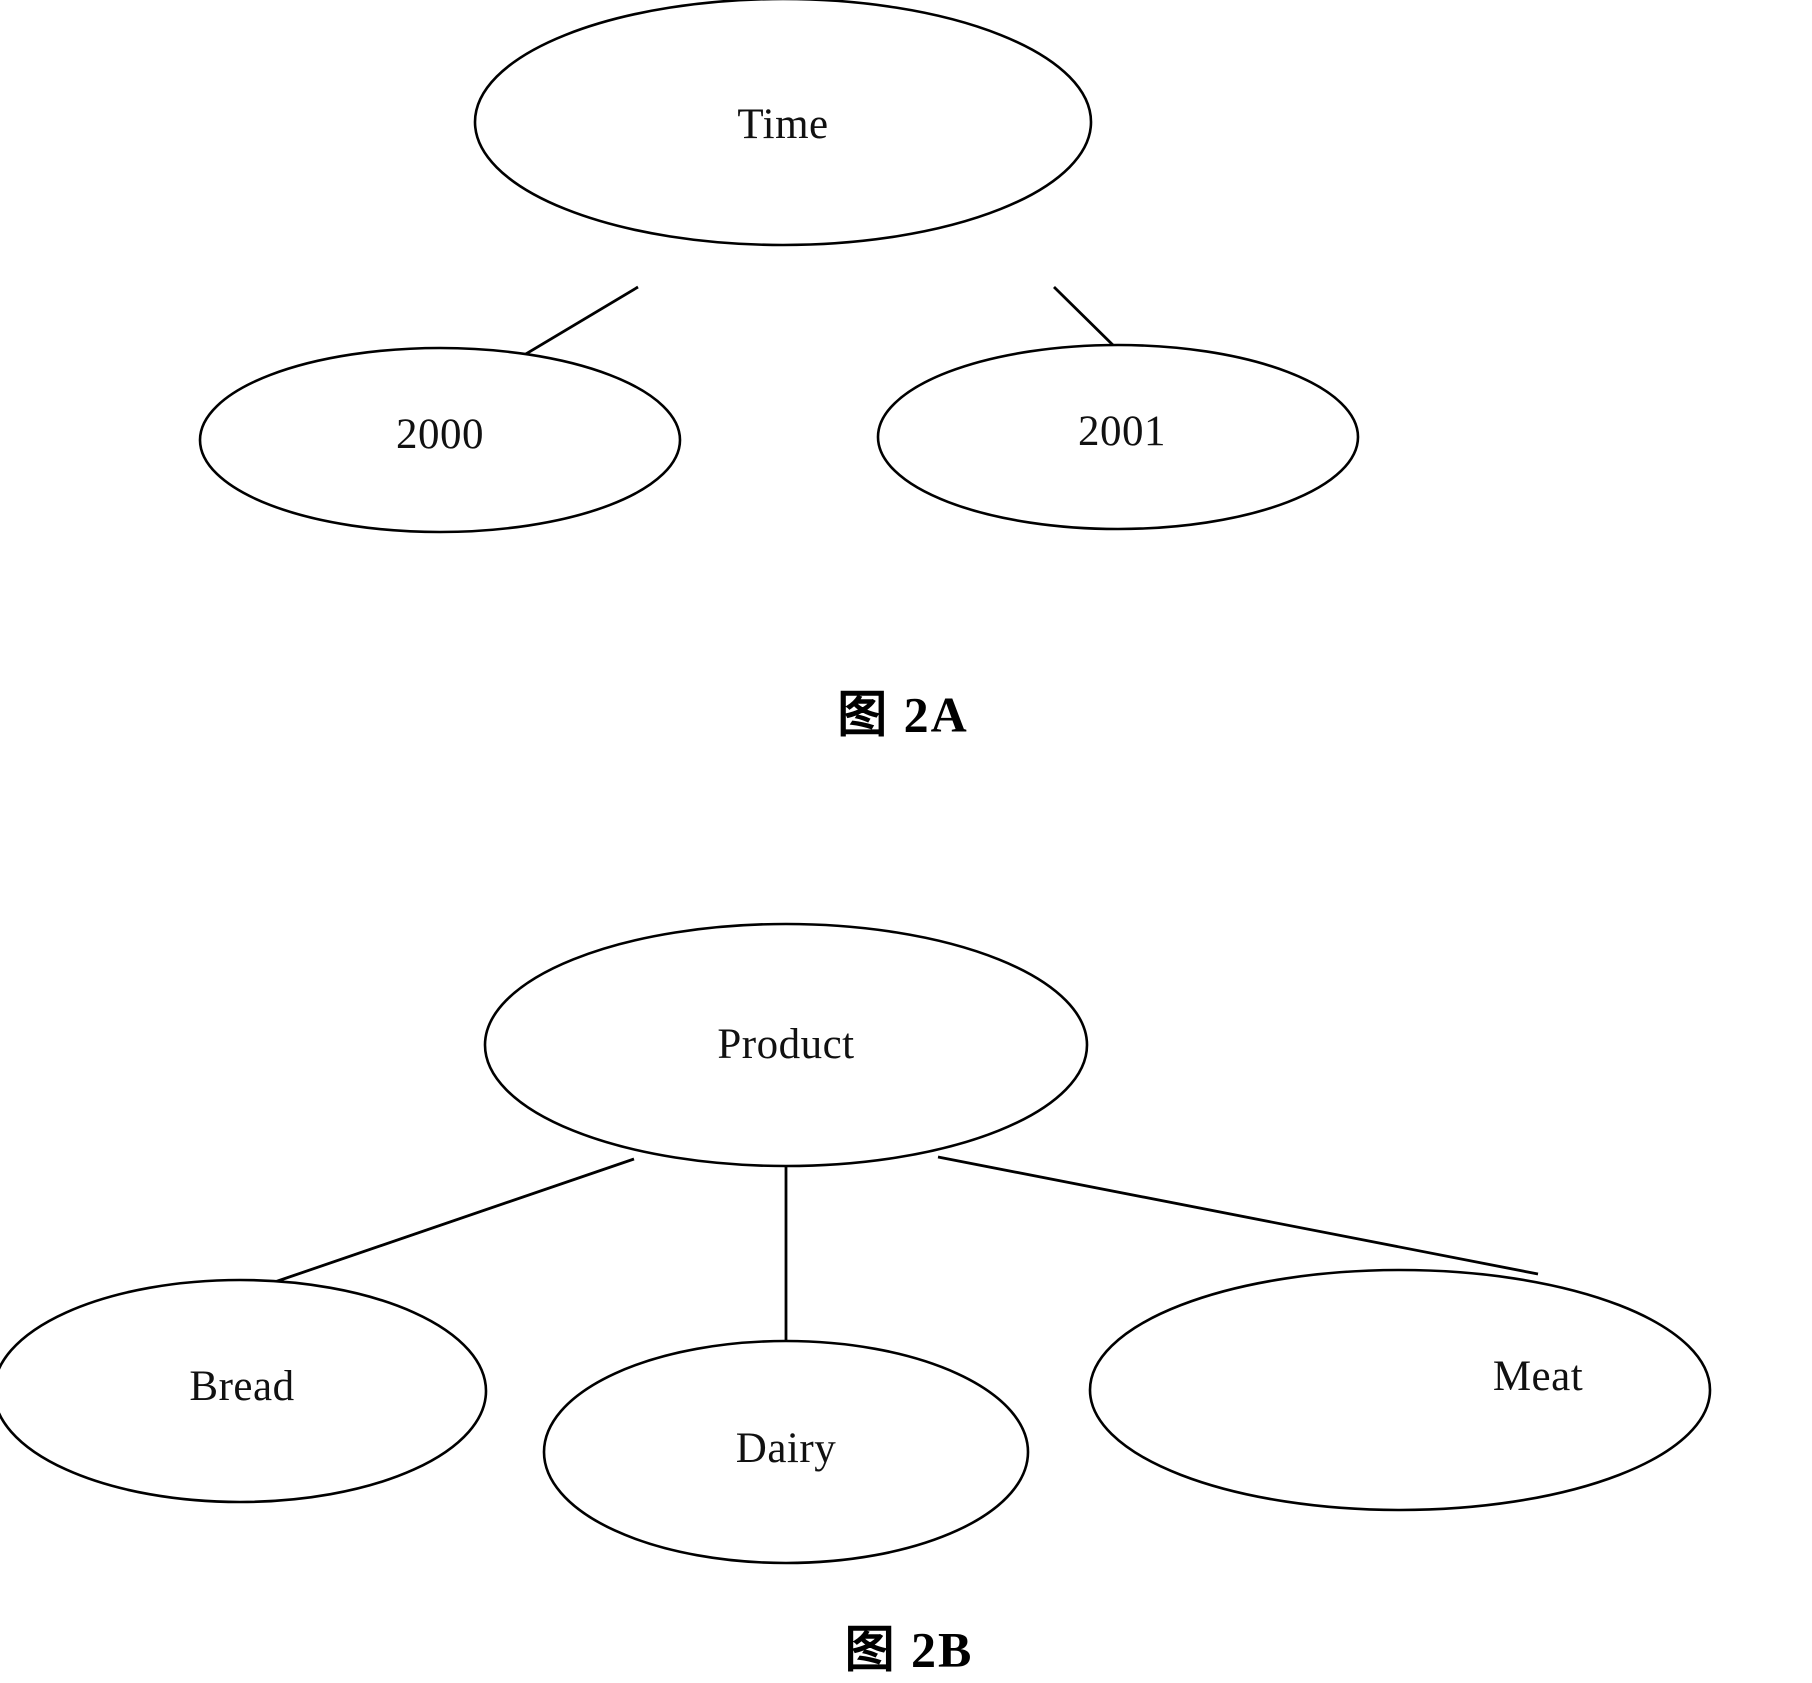 Image resolution: width=1812 pixels, height=1683 pixels. I want to click on edge-product-to-meat, so click(1238, 1215).